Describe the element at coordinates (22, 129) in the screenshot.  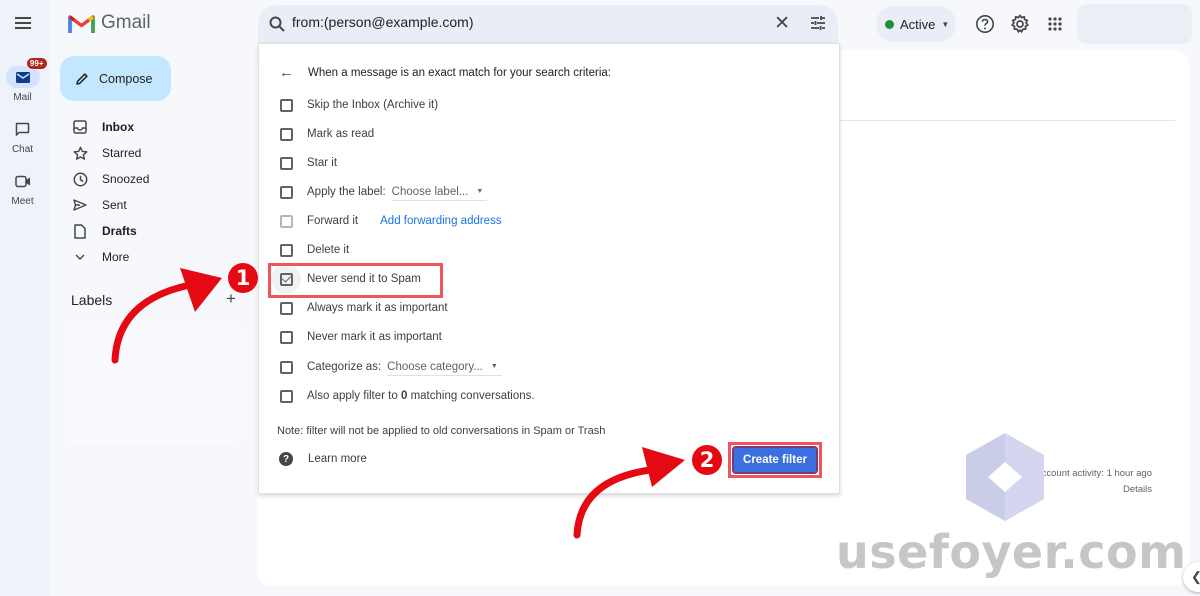
I see `chat-icon` at that location.